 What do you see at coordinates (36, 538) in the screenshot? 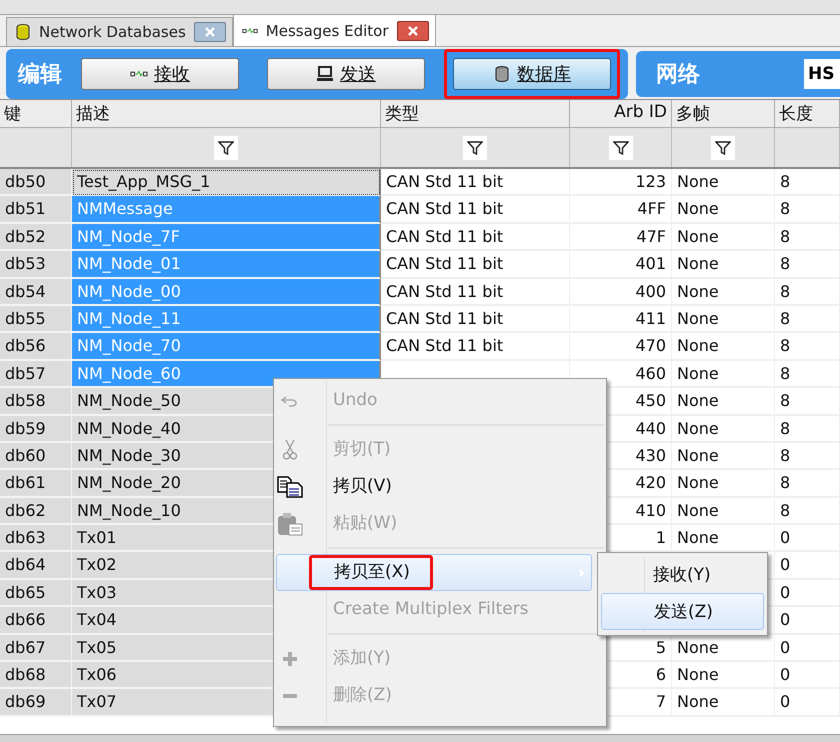
I see `key-cell: db63` at bounding box center [36, 538].